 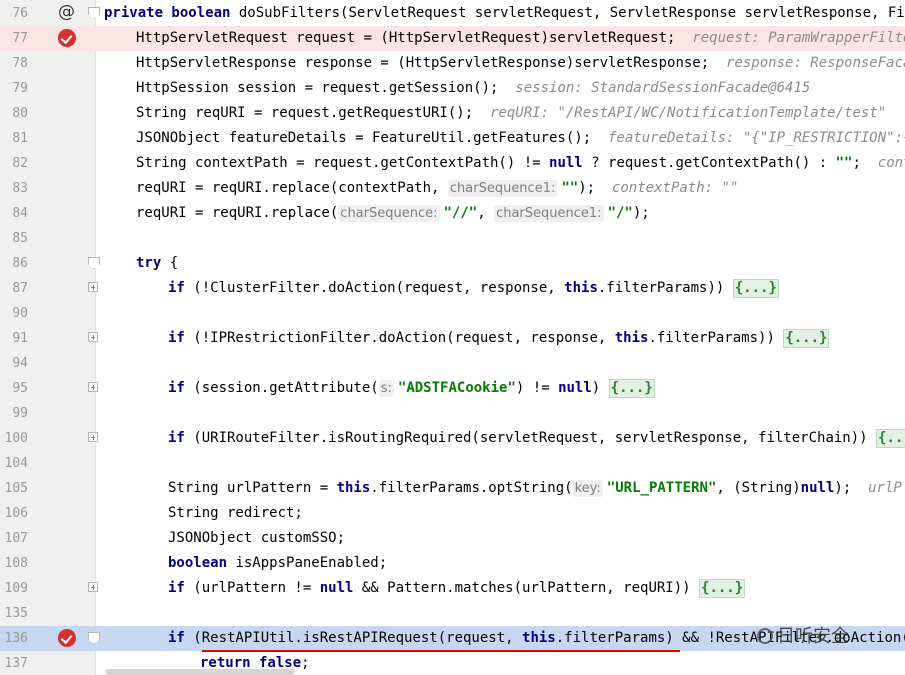 I want to click on line-number: 135, so click(x=16, y=613).